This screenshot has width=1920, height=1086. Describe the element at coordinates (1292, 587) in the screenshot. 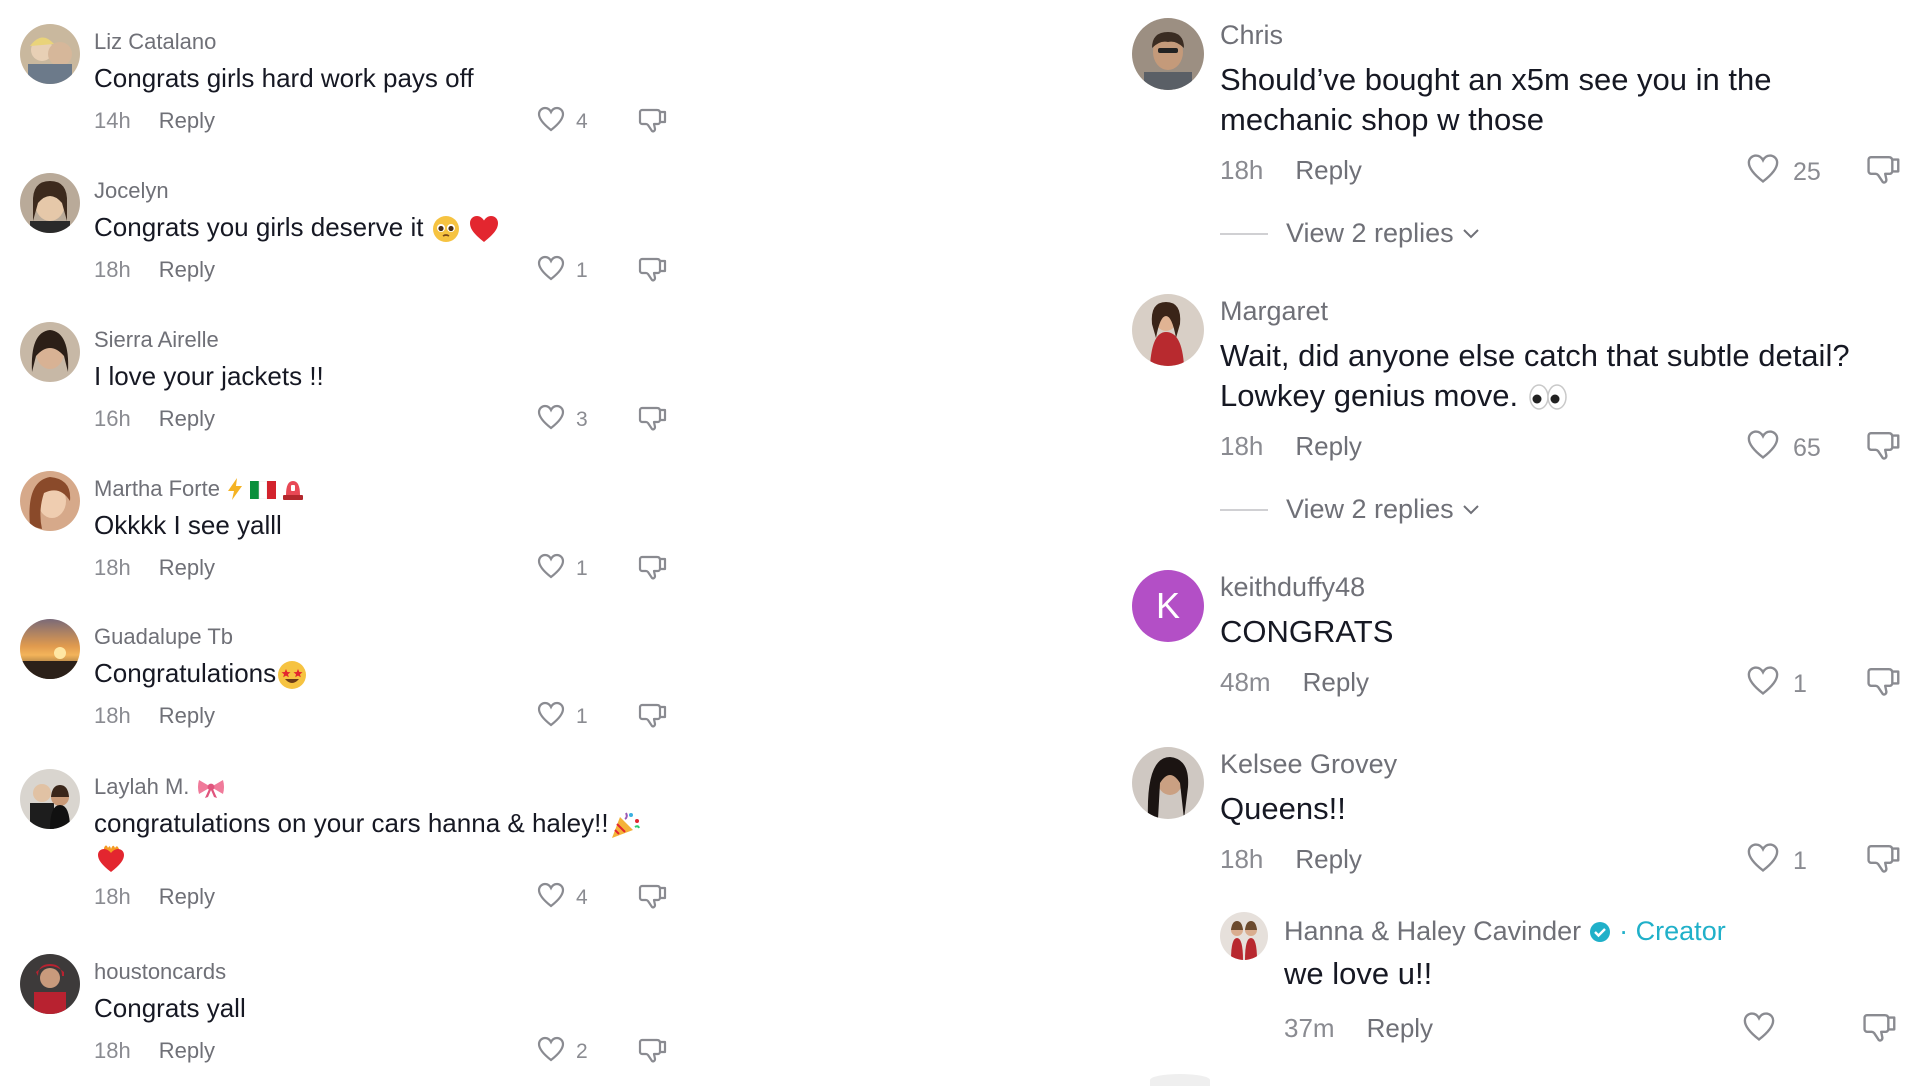

I see `comment-username: keithduffy48` at that location.